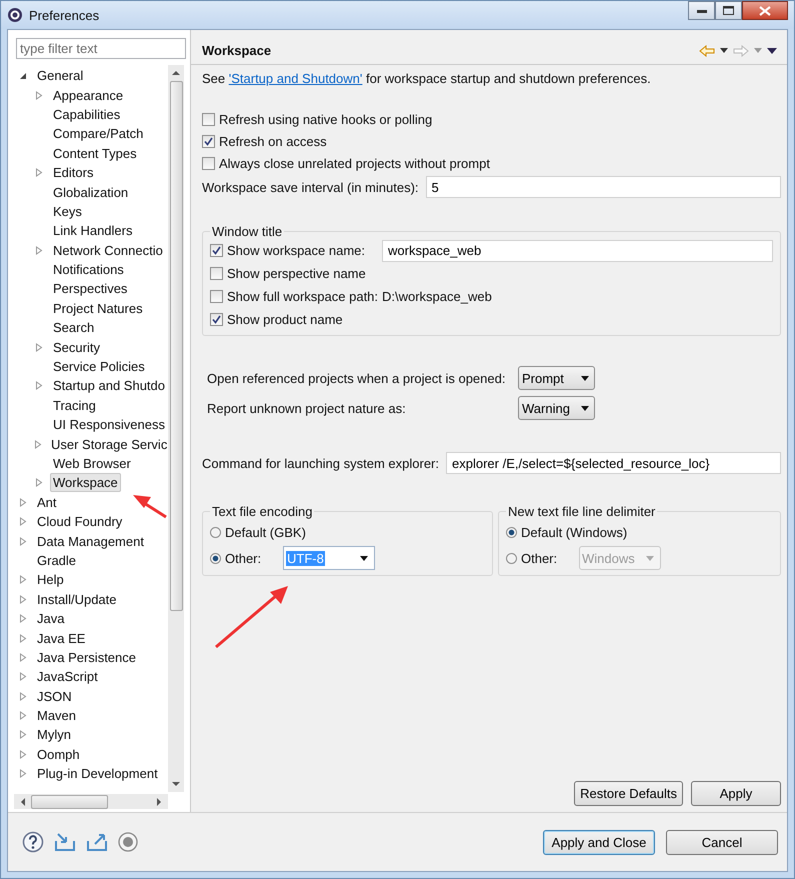 This screenshot has height=879, width=795. What do you see at coordinates (74, 405) in the screenshot?
I see `tree-item: Tracing` at bounding box center [74, 405].